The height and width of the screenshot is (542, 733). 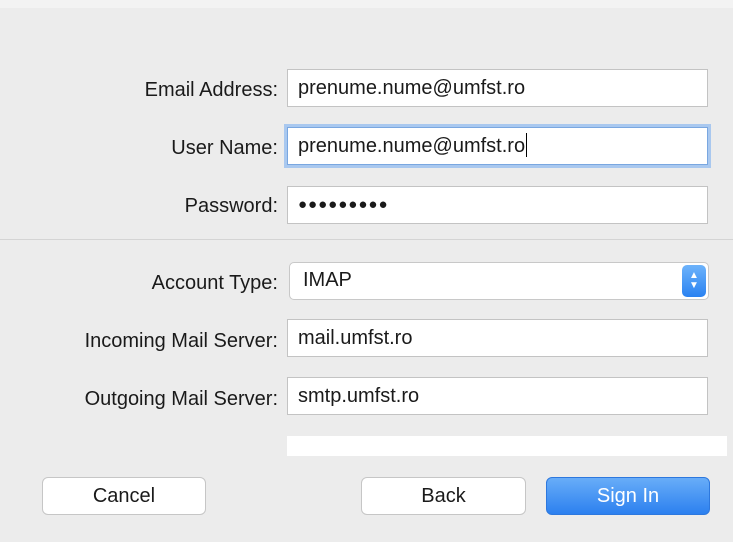 I want to click on account-type-select: IMAP ▲ ▼, so click(x=499, y=281).